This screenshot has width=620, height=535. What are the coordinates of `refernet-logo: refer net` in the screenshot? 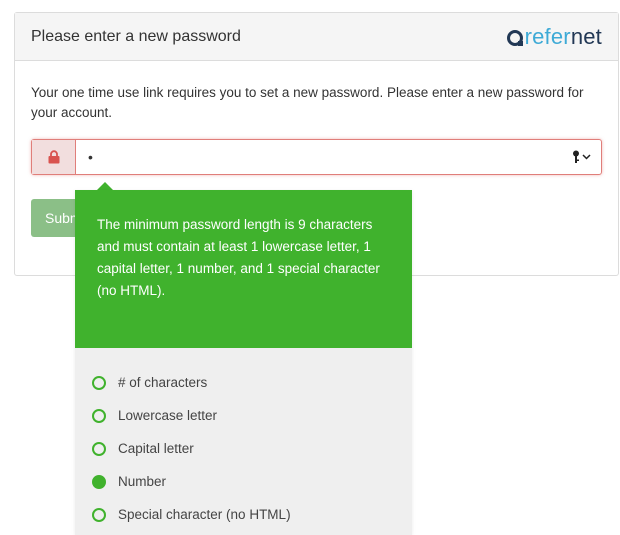 It's located at (554, 36).